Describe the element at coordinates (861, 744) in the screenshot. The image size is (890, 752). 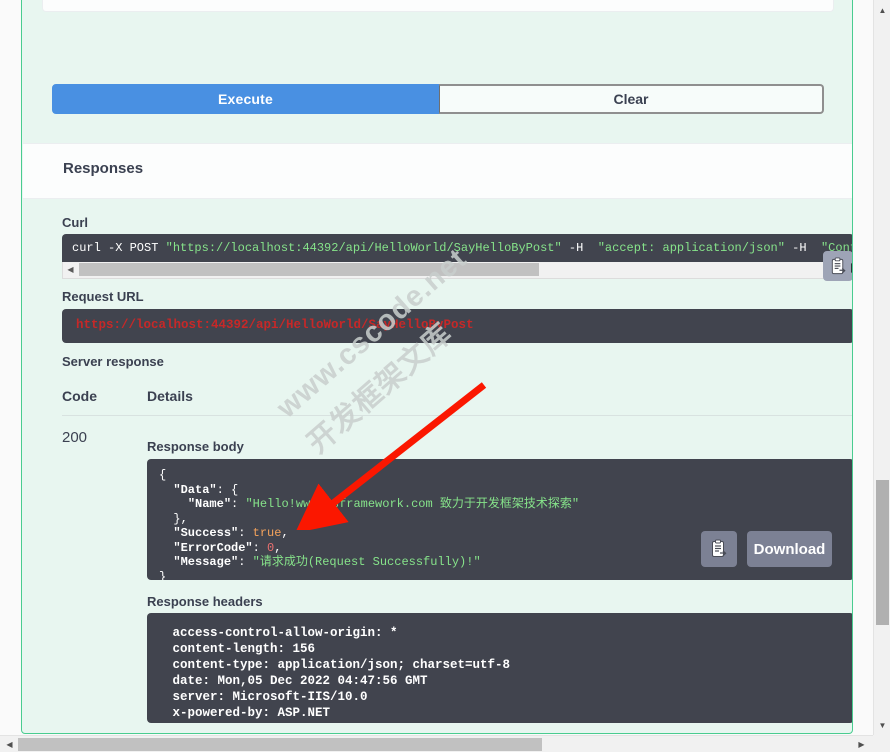
I see `scroll-right-arrow-icon: ▶` at that location.